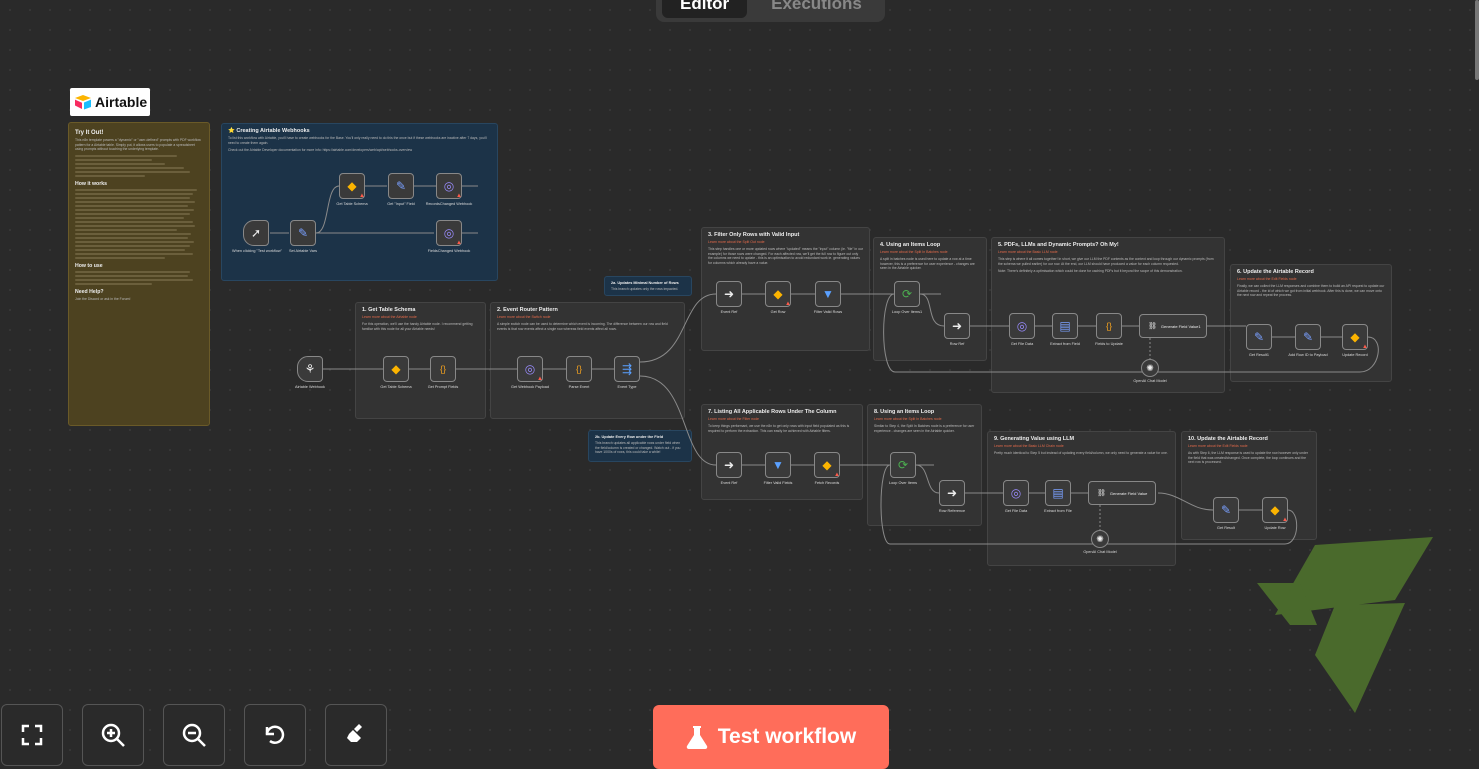  I want to click on undo-icon, so click(275, 734).